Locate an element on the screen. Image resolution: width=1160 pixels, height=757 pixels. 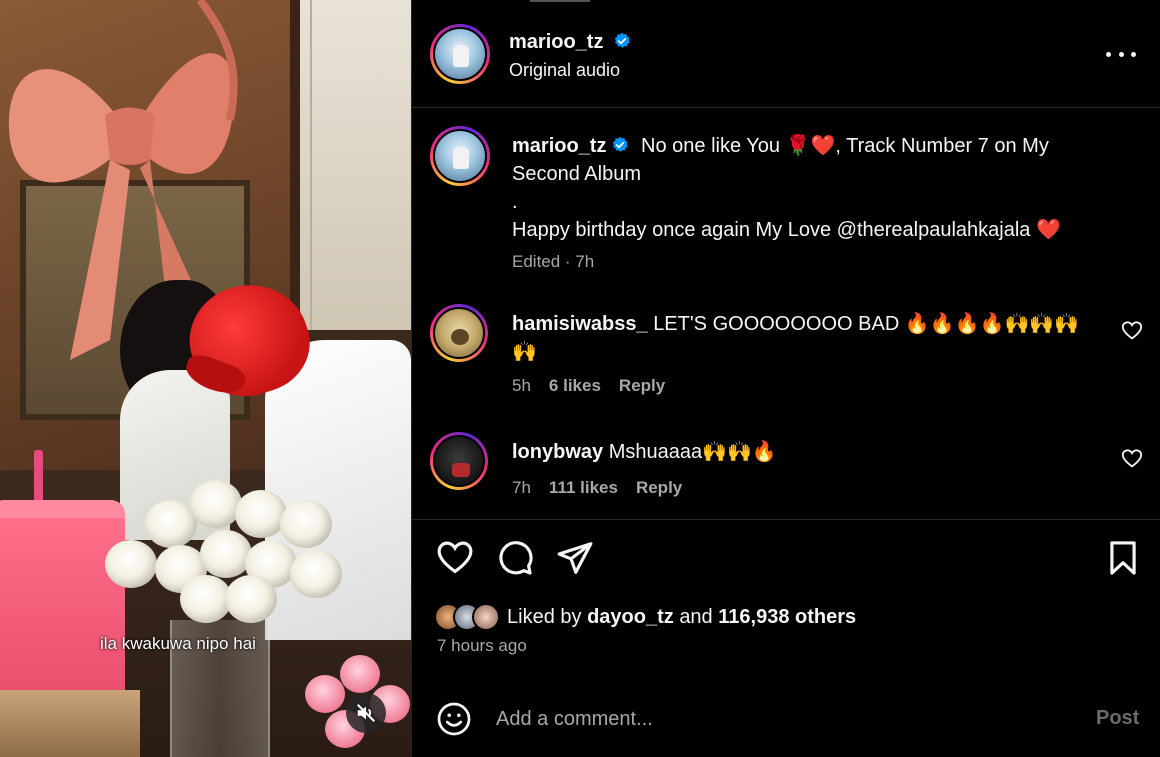
liker-avatar is located at coordinates (486, 617).